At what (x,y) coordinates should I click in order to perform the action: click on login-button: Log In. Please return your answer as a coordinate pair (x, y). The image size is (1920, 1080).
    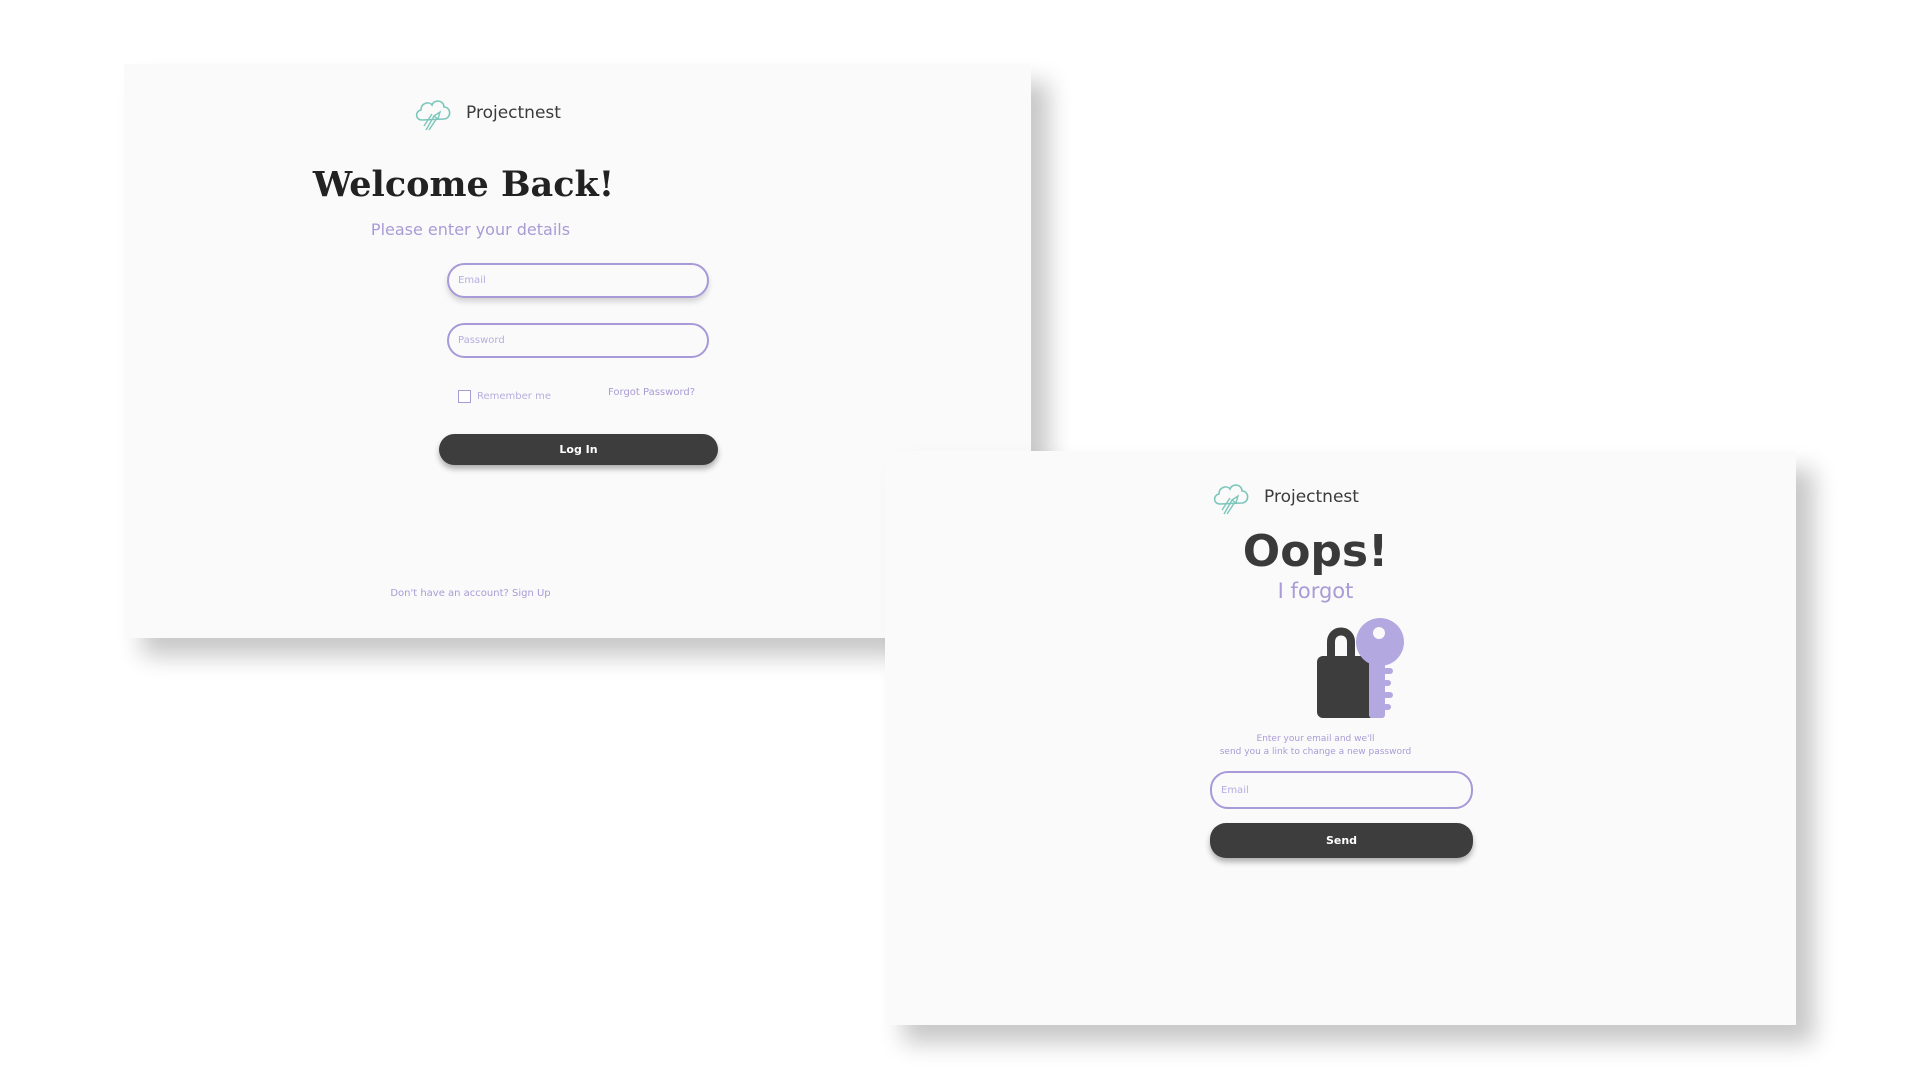
    Looking at the image, I should click on (578, 449).